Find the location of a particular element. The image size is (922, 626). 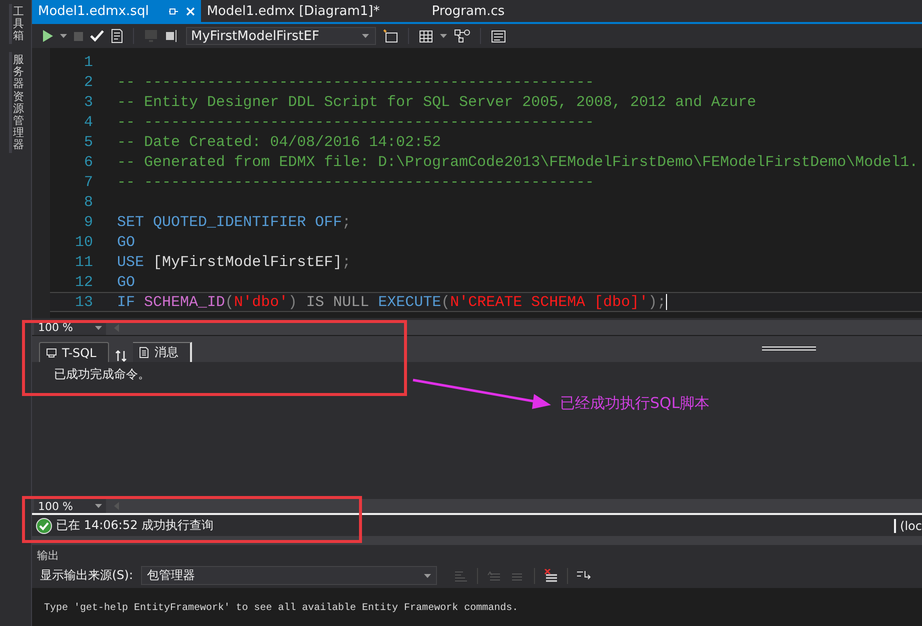

line-number: 11 is located at coordinates (83, 262).